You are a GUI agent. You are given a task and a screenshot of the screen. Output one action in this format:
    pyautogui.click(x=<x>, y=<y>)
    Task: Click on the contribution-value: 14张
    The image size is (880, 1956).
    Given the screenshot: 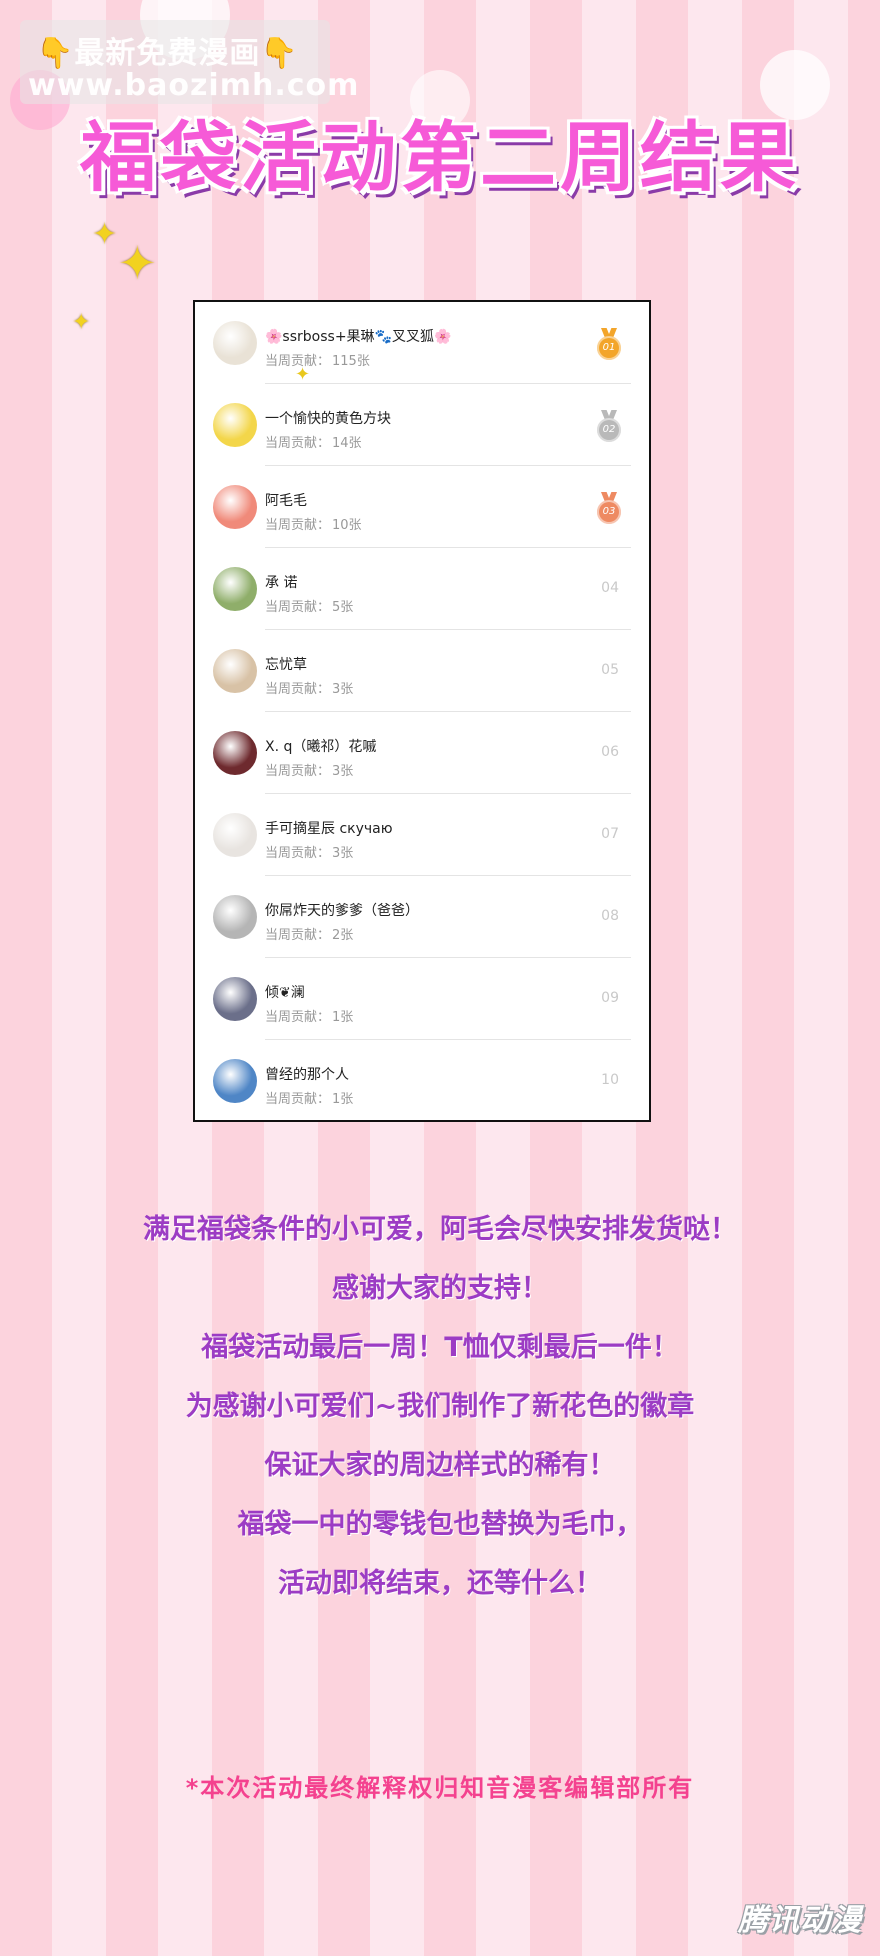 What is the action you would take?
    pyautogui.click(x=347, y=443)
    